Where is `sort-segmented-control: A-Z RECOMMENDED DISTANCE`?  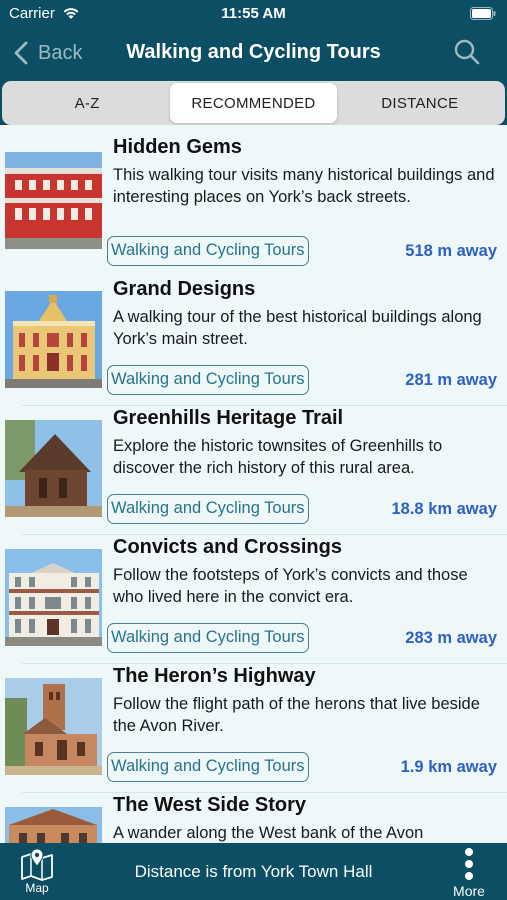
sort-segmented-control: A-Z RECOMMENDED DISTANCE is located at coordinates (253, 103).